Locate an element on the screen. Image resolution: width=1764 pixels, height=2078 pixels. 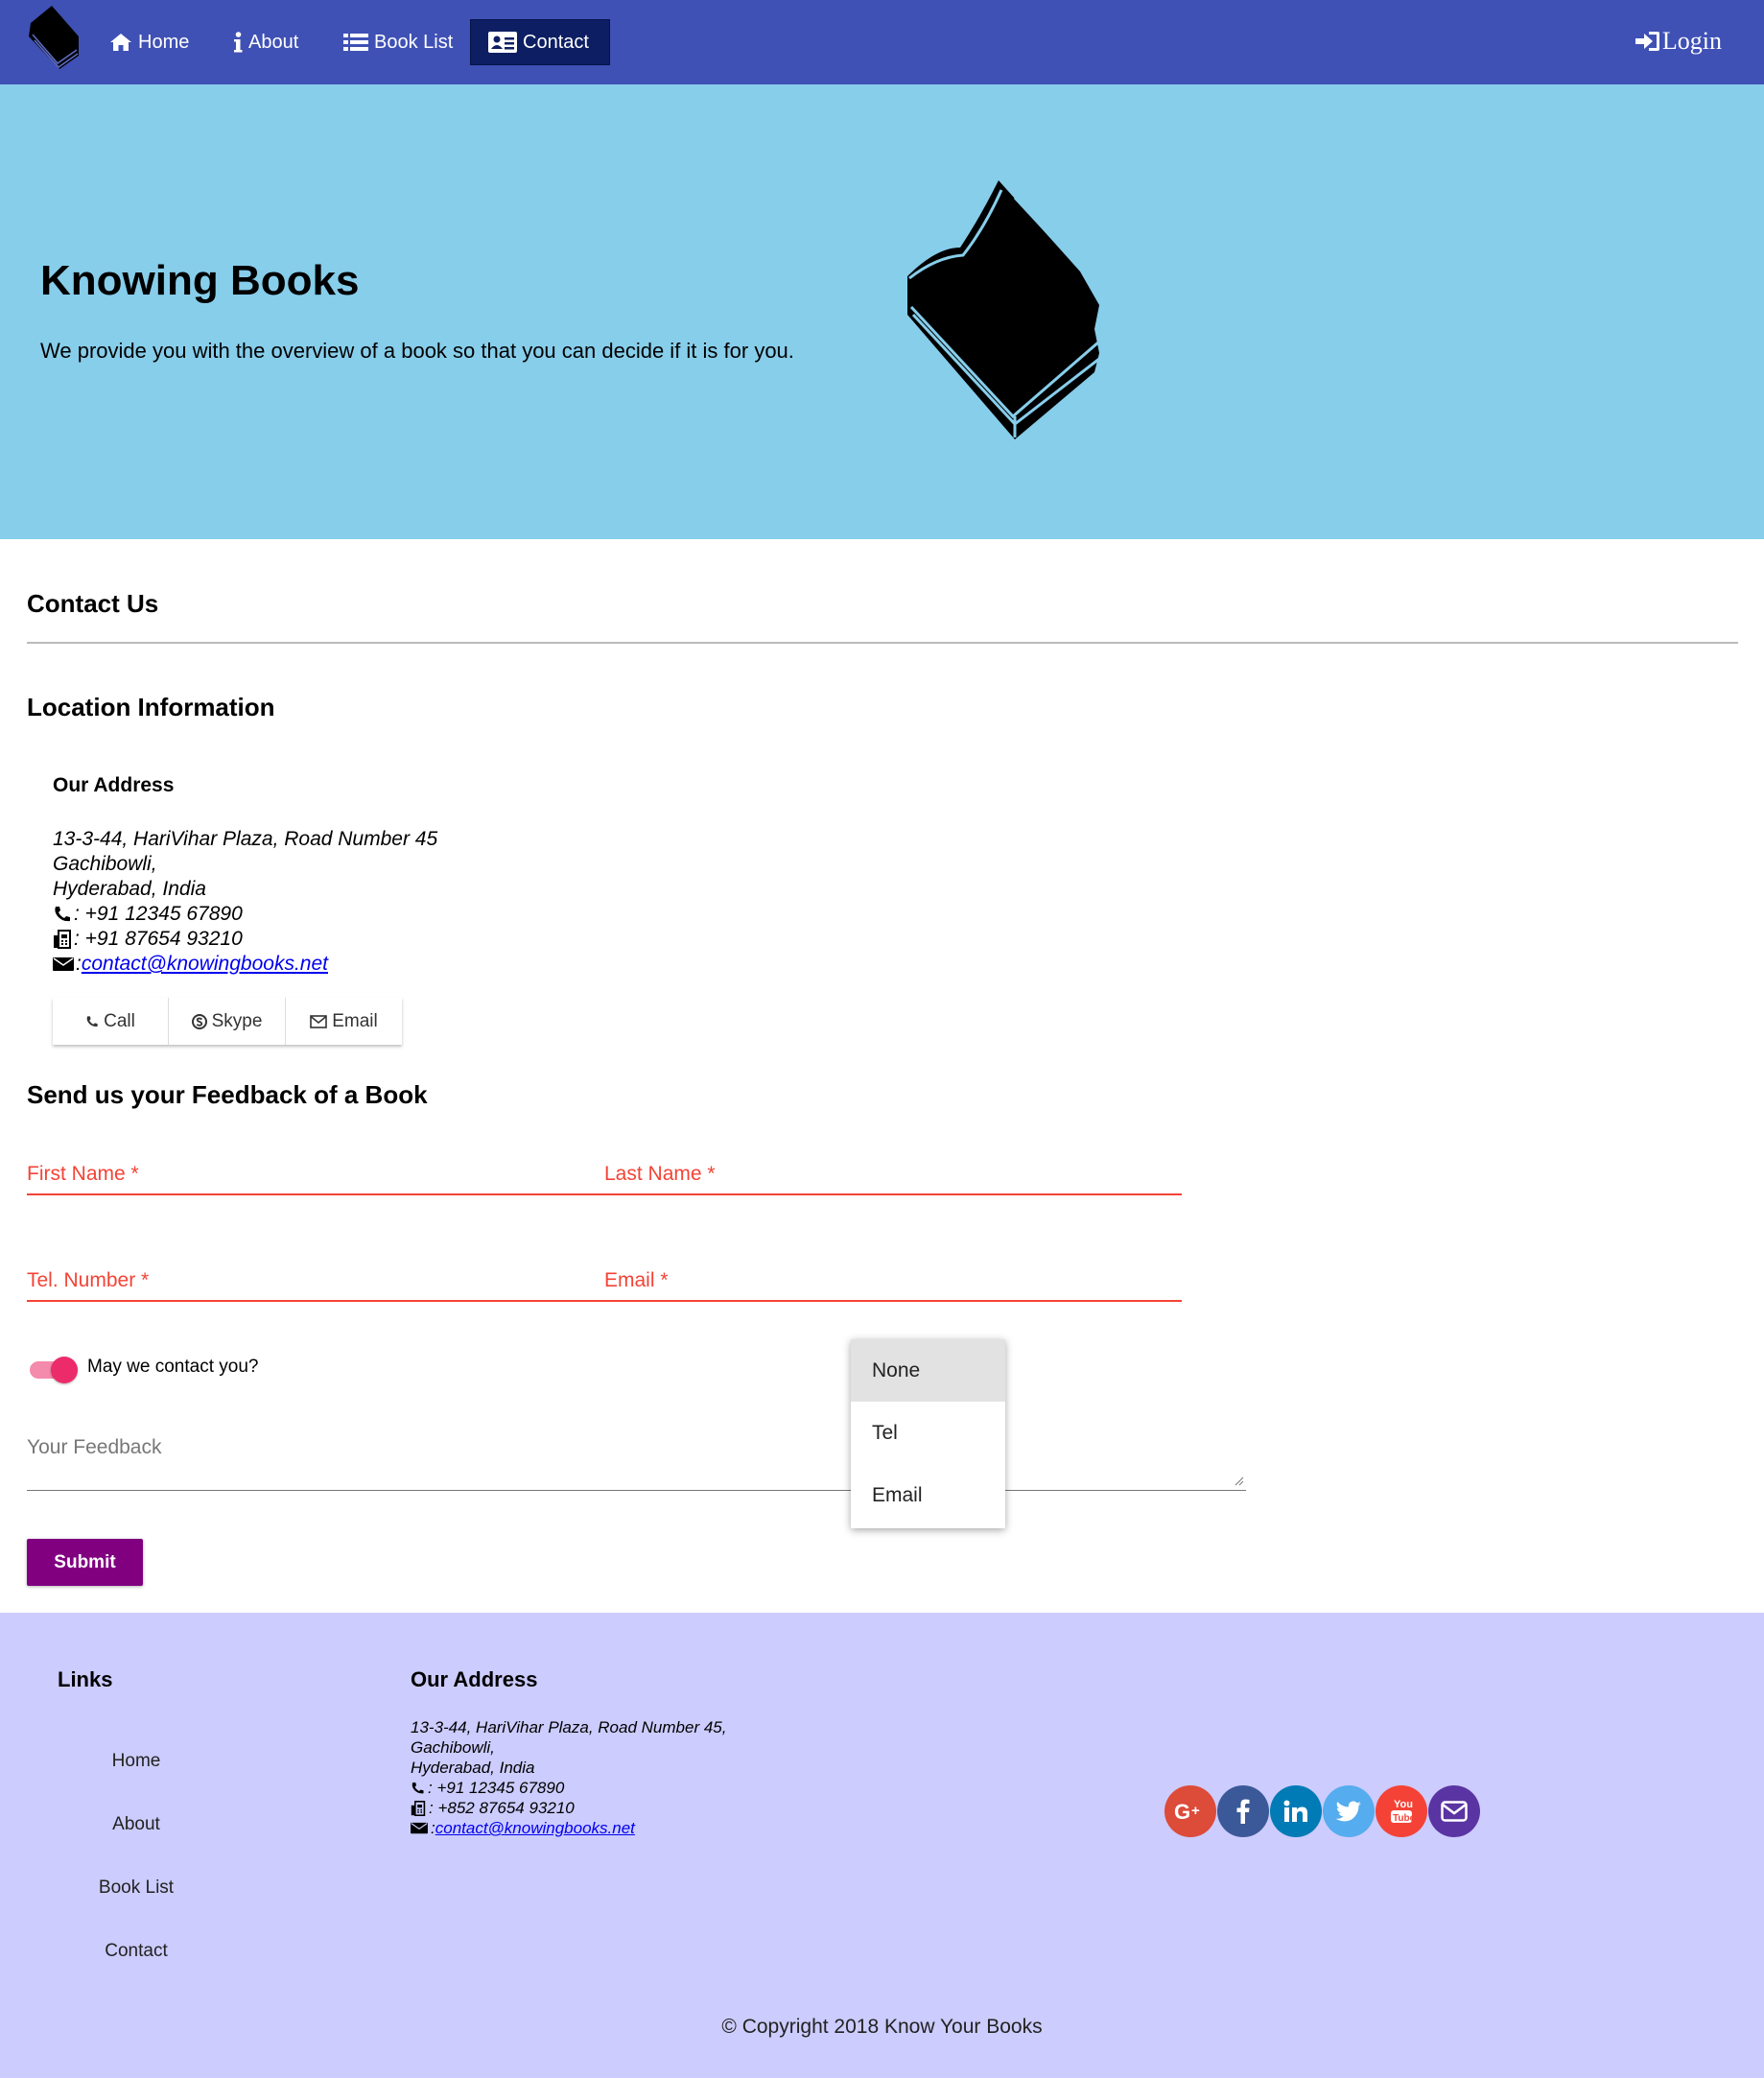
contact-button-group: Call Skype Email is located at coordinates (228, 1022).